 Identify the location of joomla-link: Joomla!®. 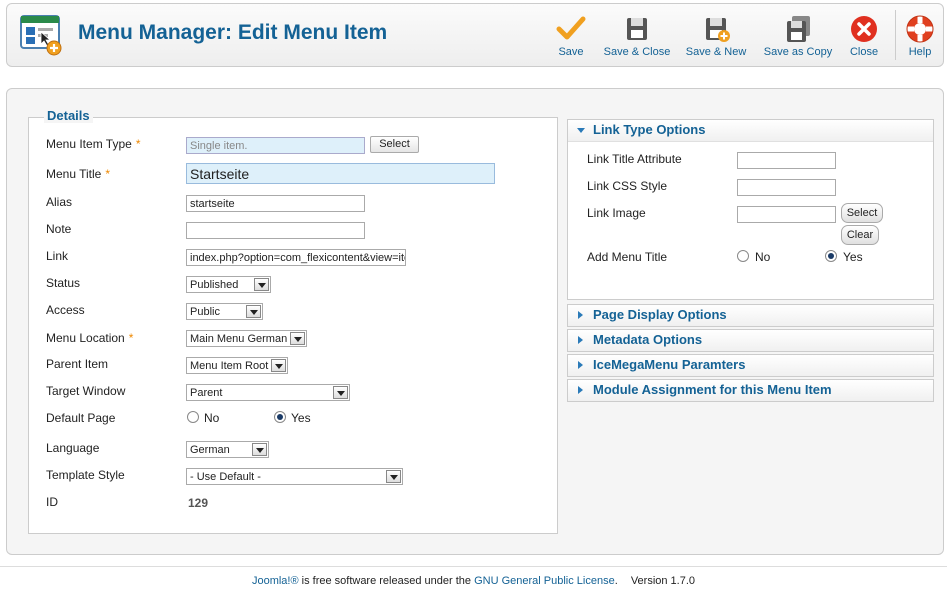
(275, 581).